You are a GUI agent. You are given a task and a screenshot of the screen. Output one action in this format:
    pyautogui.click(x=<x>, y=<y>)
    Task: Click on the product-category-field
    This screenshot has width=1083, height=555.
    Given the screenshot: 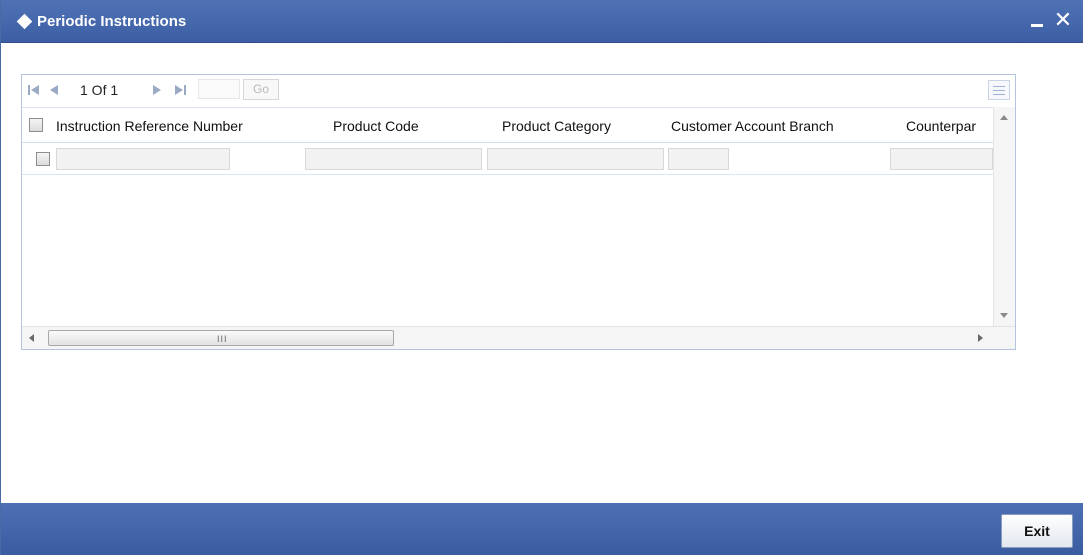 What is the action you would take?
    pyautogui.click(x=575, y=159)
    